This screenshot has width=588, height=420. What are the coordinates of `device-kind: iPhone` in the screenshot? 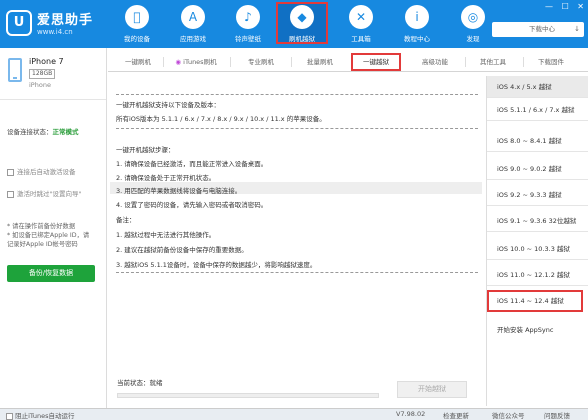 It's located at (40, 85).